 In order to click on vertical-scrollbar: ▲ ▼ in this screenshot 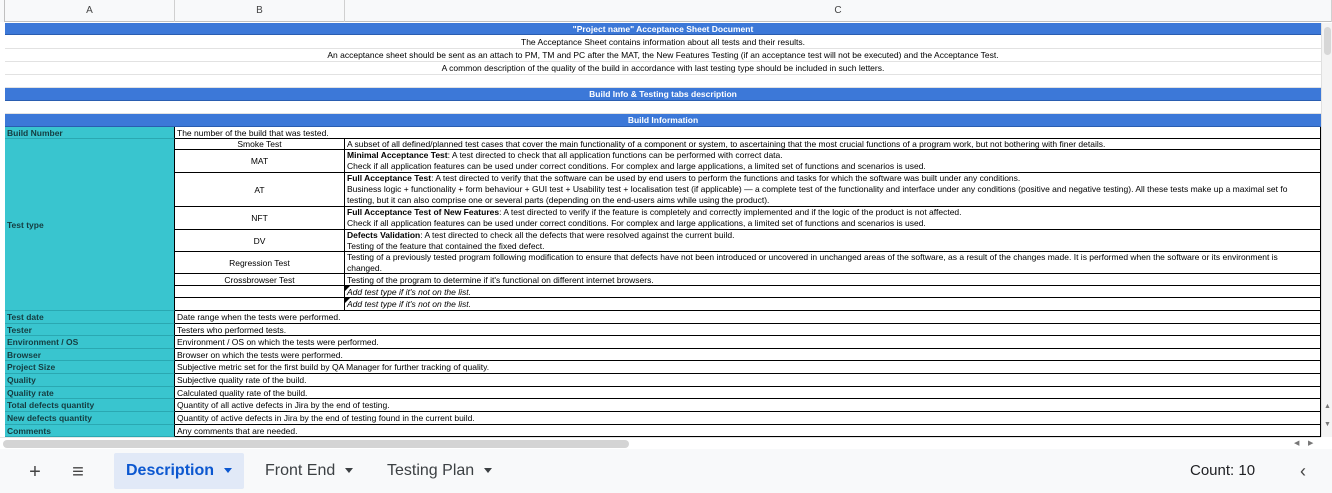, I will do `click(1326, 230)`.